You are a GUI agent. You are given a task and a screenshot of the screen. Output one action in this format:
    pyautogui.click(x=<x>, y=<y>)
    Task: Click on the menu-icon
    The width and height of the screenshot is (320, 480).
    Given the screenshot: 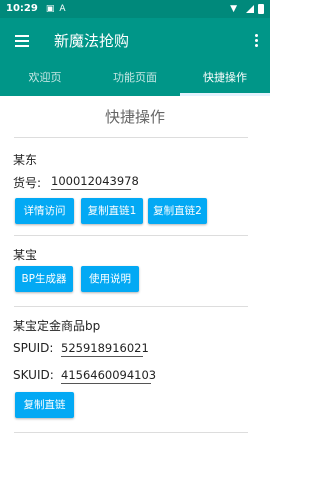 What is the action you would take?
    pyautogui.click(x=22, y=40)
    